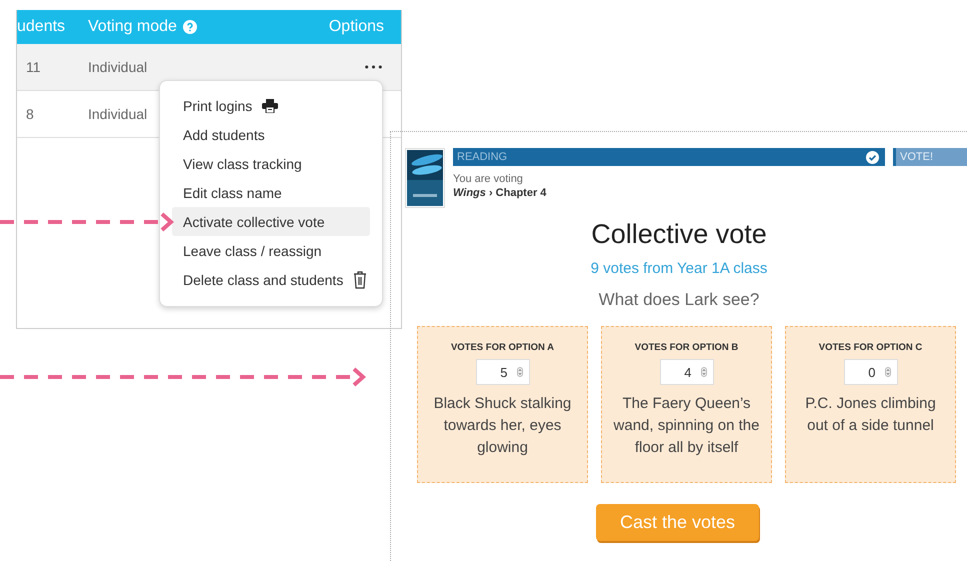  Describe the element at coordinates (271, 134) in the screenshot. I see `menu-item: Add students` at that location.